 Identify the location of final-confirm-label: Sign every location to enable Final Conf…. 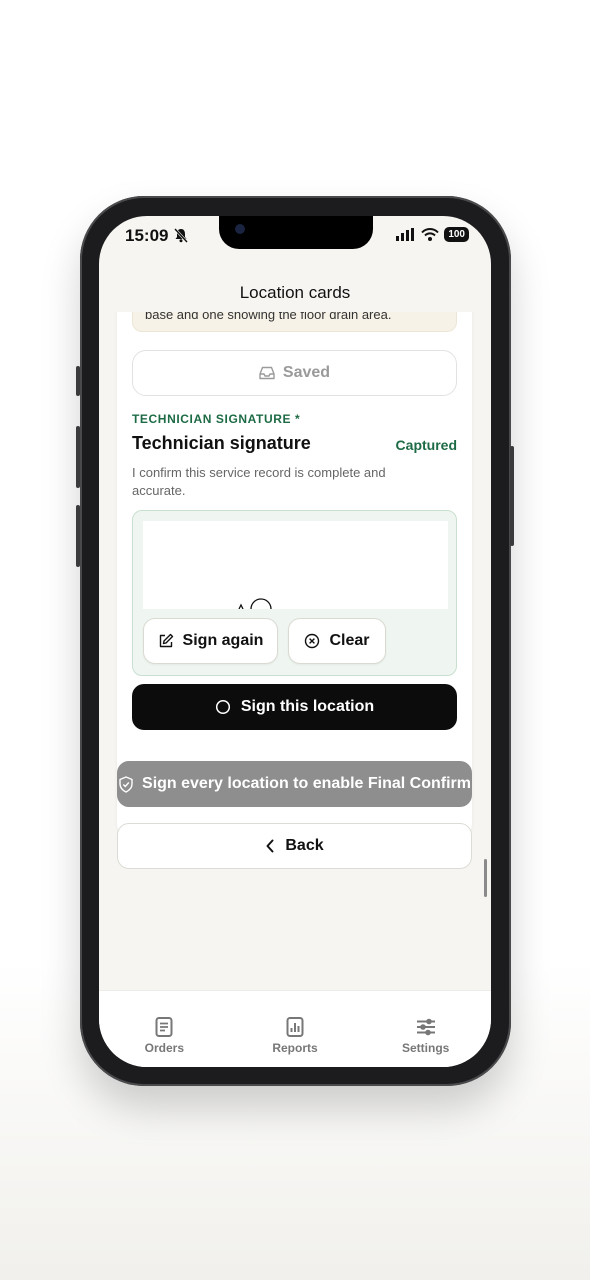
(306, 783).